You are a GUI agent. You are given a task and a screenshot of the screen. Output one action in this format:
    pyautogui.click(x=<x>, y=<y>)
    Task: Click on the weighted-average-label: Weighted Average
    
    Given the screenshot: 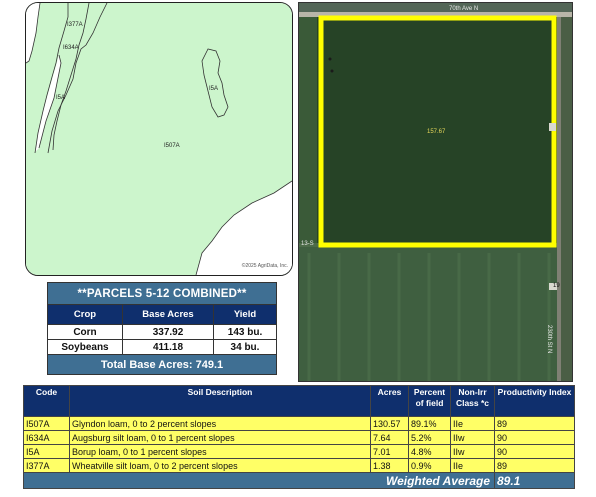 What is the action you would take?
    pyautogui.click(x=259, y=480)
    